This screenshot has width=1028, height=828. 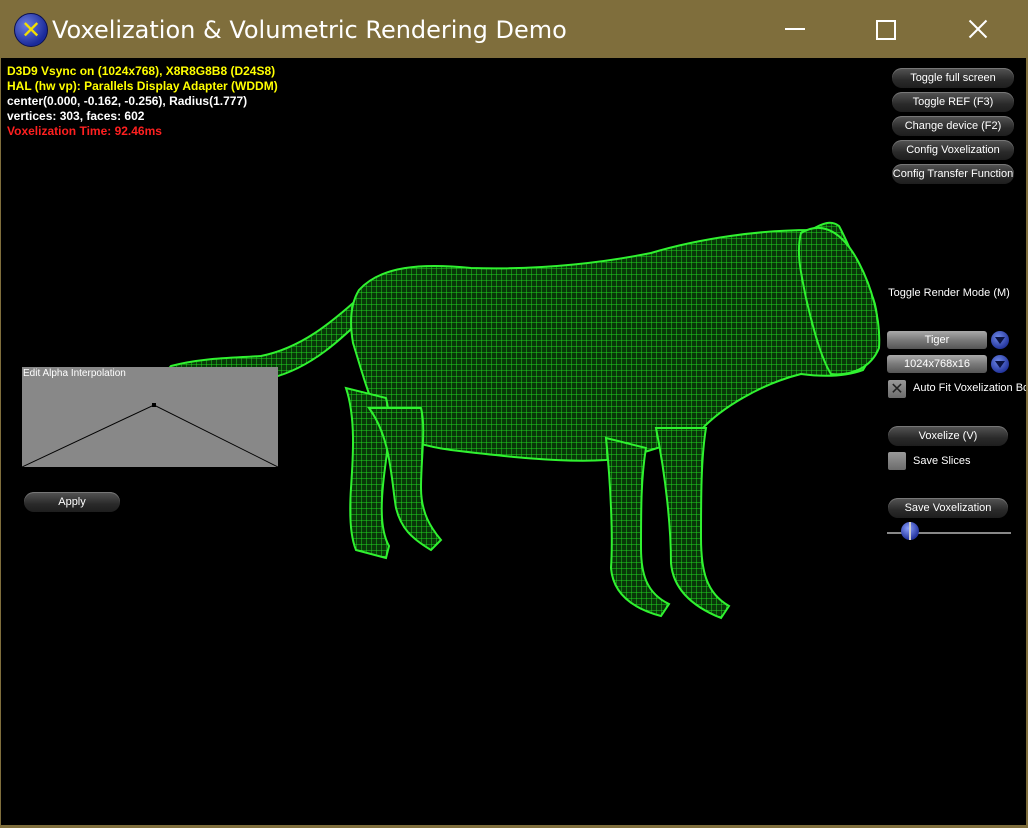 I want to click on alpha-interpolation-editor: Edit Alpha Interpolation, so click(x=150, y=417).